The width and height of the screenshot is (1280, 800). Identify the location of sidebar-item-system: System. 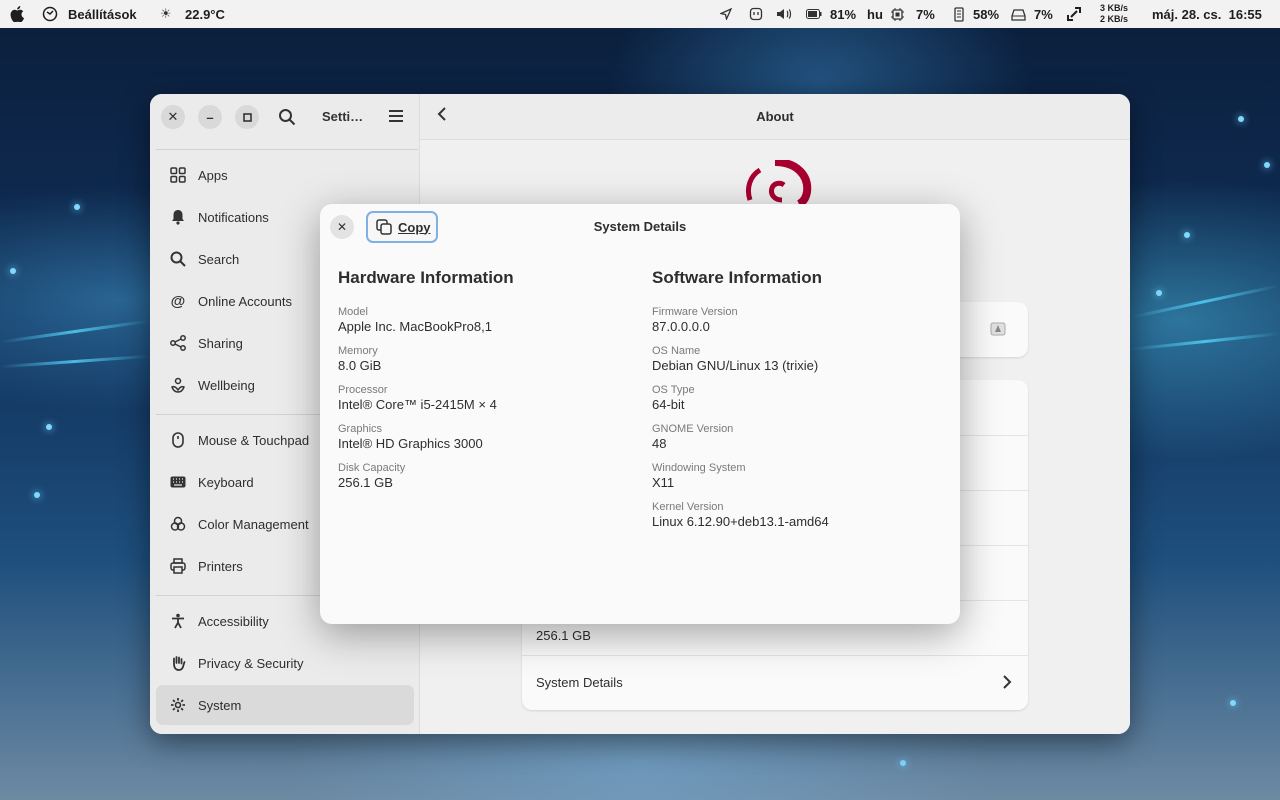
(285, 705).